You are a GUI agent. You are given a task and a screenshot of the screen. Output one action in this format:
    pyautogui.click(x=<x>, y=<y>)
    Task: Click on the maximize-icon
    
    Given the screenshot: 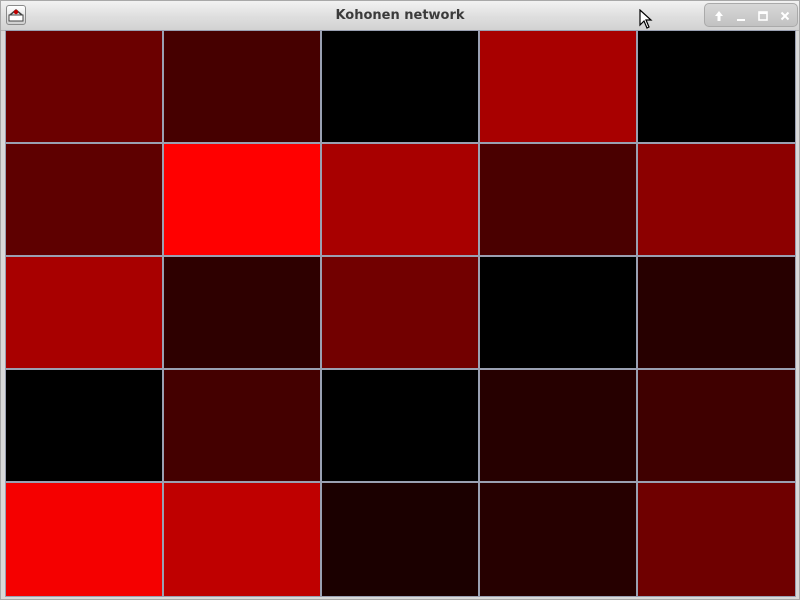 What is the action you would take?
    pyautogui.click(x=763, y=16)
    